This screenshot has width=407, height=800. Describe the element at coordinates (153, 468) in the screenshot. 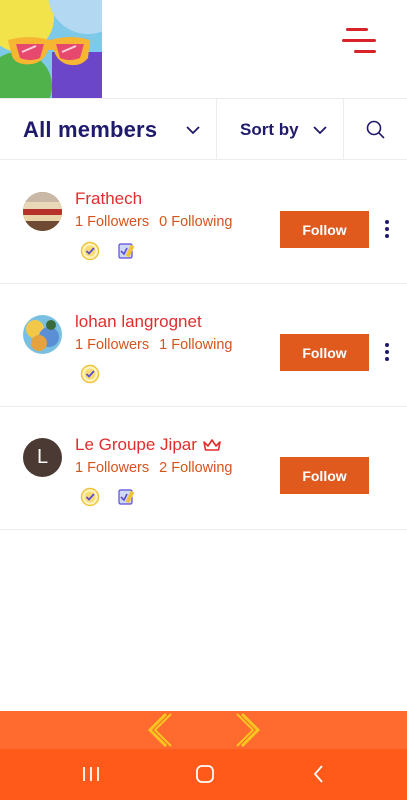

I see `member-stats: 1 Followers 2 Following` at that location.